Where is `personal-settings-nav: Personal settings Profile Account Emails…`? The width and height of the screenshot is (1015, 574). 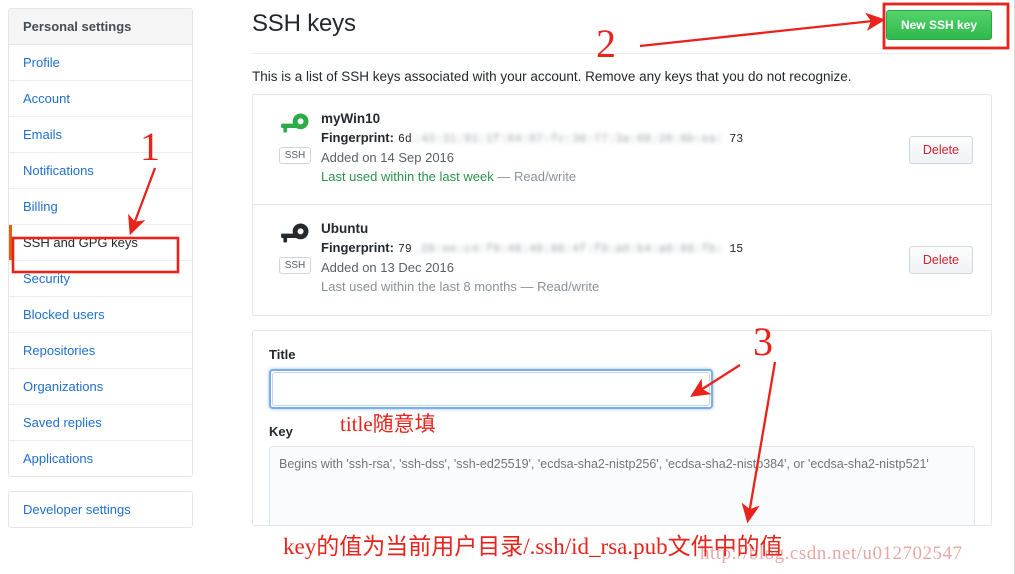
personal-settings-nav: Personal settings Profile Account Emails… is located at coordinates (100, 242).